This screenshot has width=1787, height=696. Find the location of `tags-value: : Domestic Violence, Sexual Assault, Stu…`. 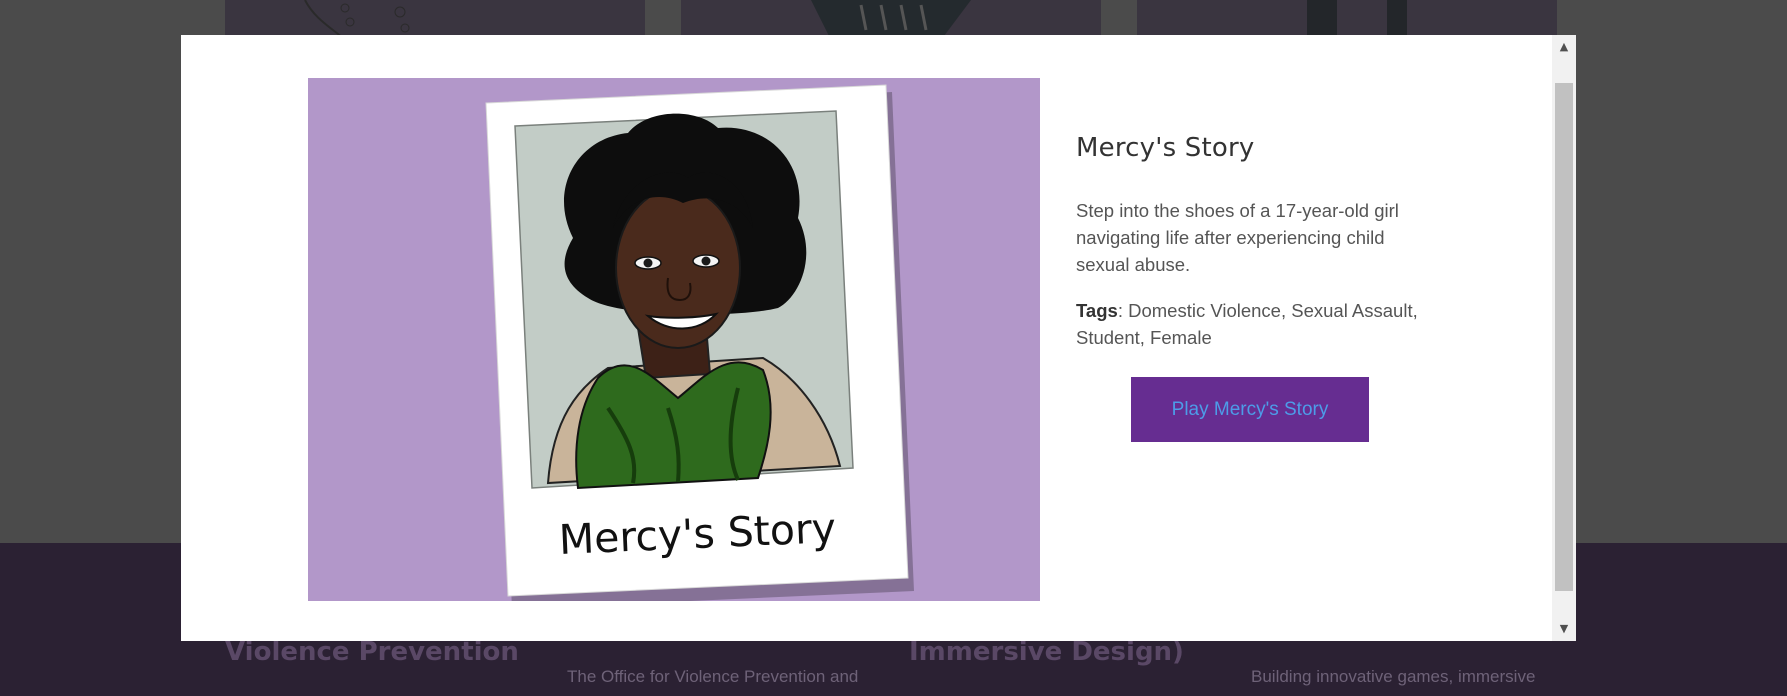

tags-value: : Domestic Violence, Sexual Assault, Stu… is located at coordinates (1247, 324).